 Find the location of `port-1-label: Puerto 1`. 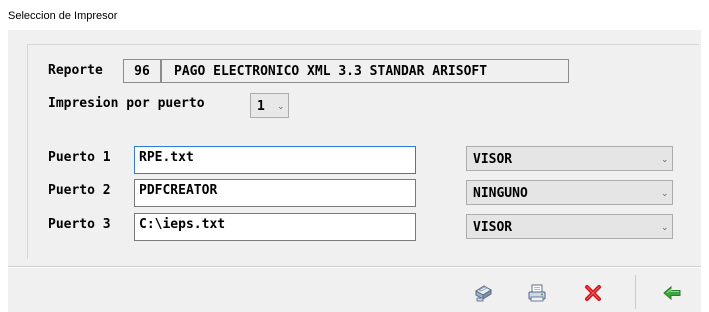

port-1-label: Puerto 1 is located at coordinates (79, 157).